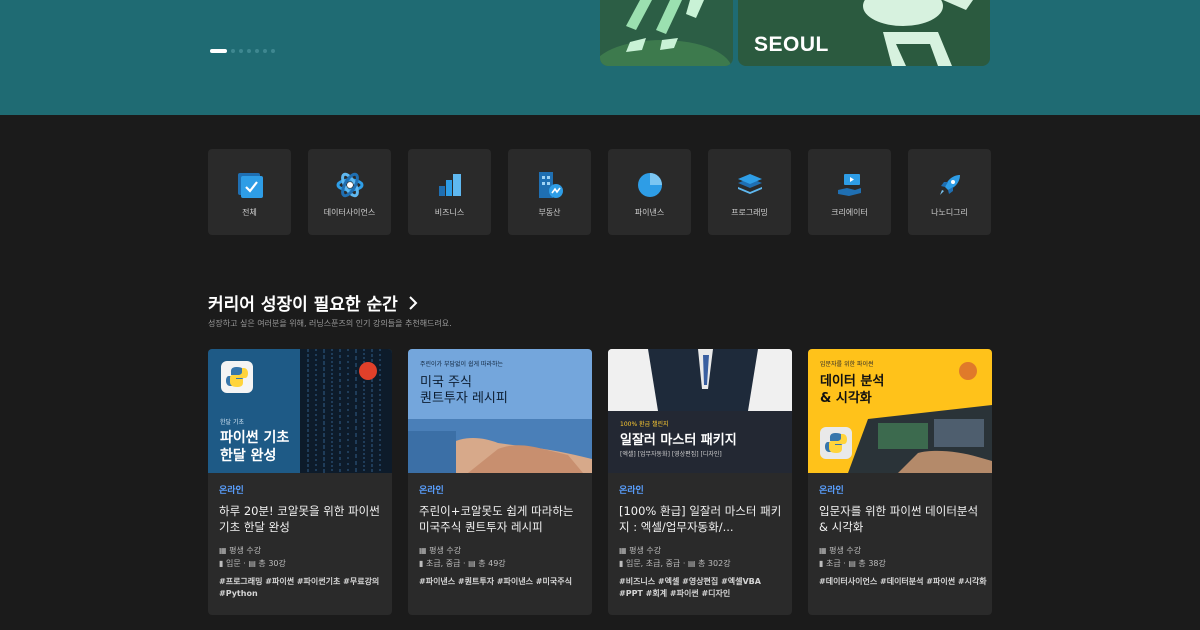 This screenshot has height=630, width=1200. Describe the element at coordinates (218, 51) in the screenshot. I see `slide-dot-active` at that location.